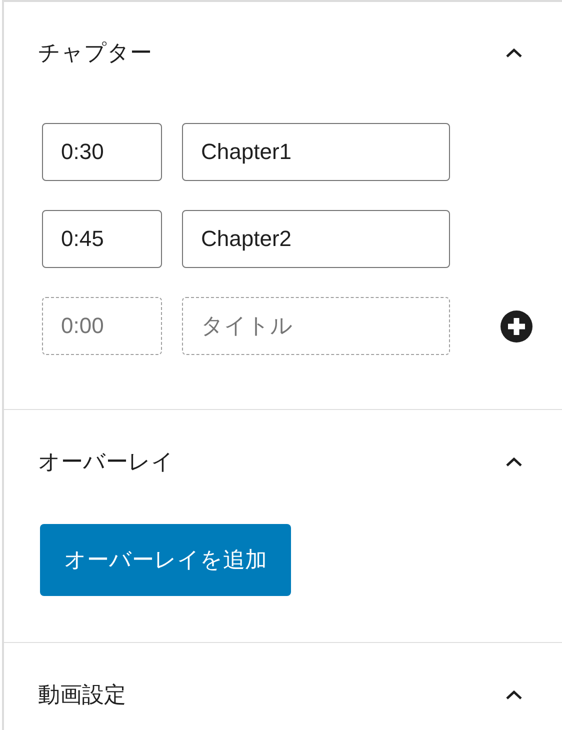 The height and width of the screenshot is (730, 562). Describe the element at coordinates (283, 53) in the screenshot. I see `panel-header: チャプター` at that location.